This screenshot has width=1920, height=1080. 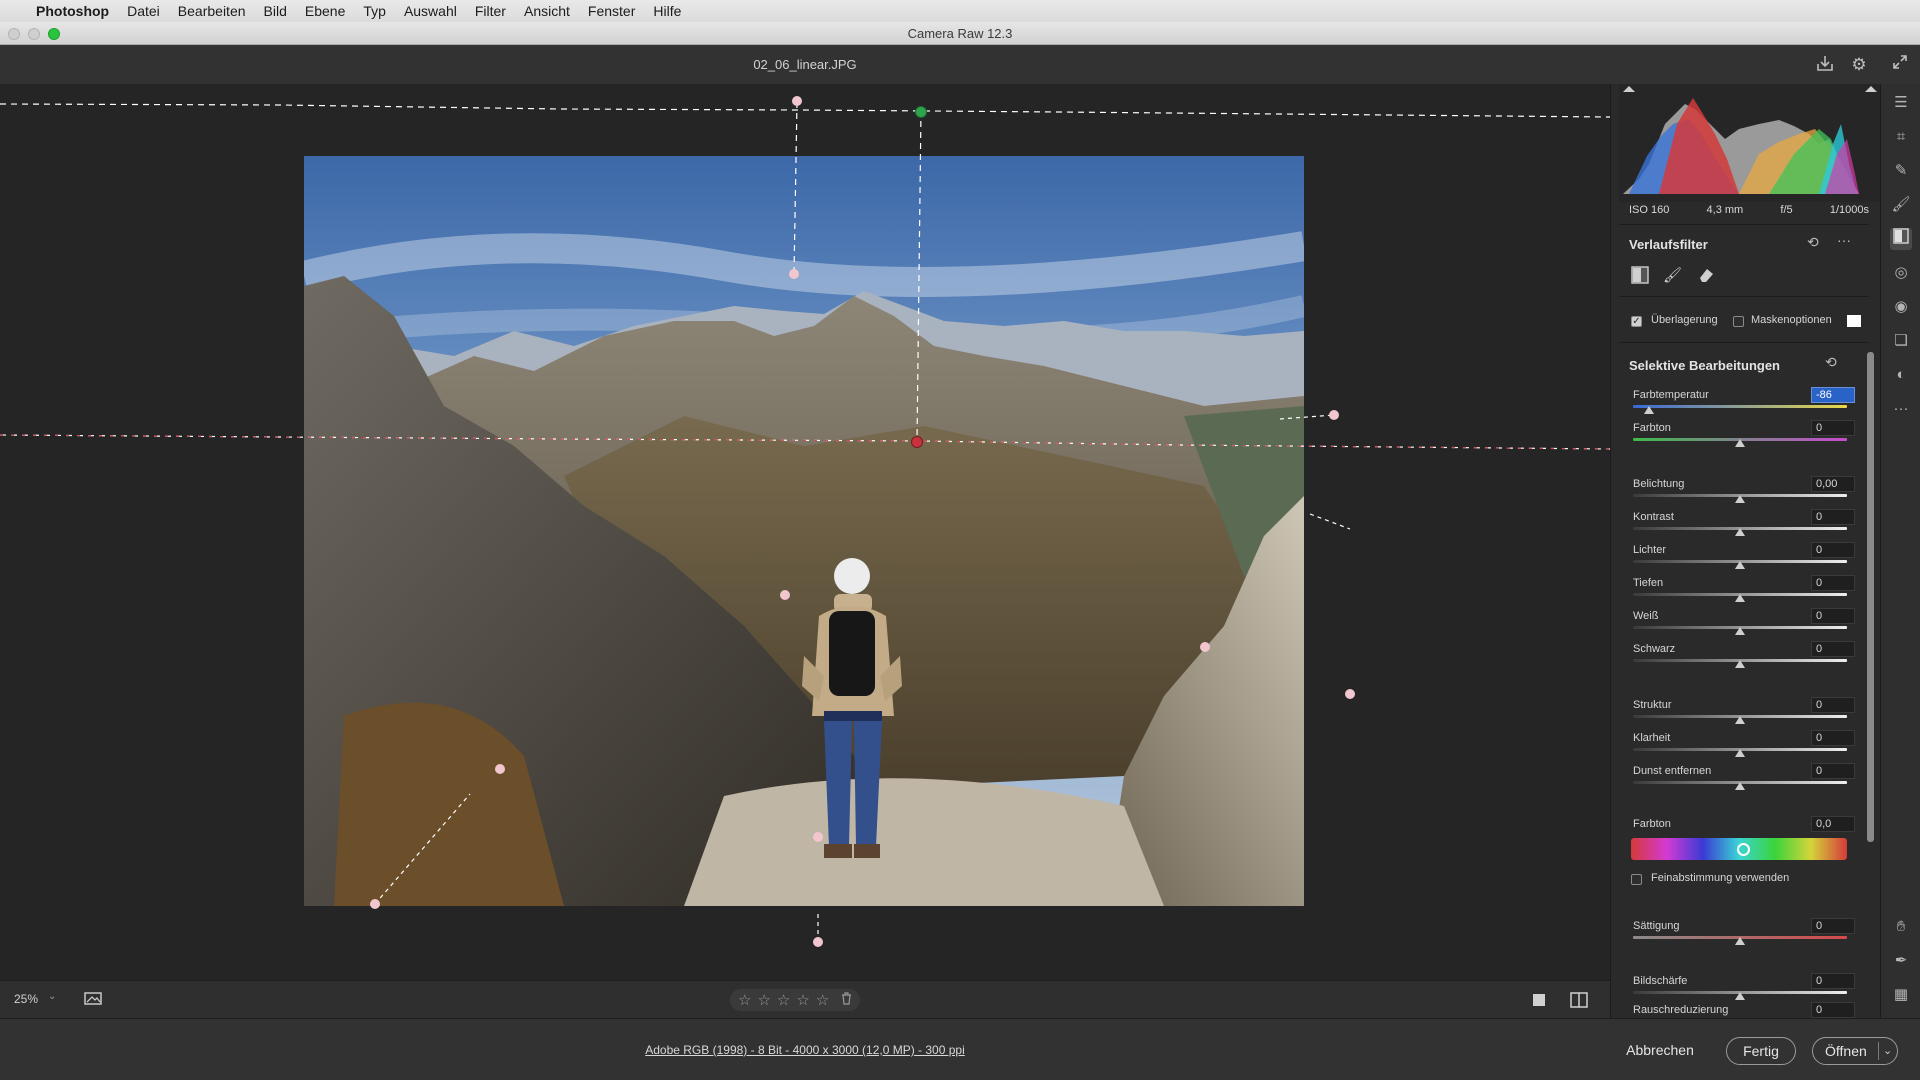 I want to click on slider-farbtemperatur: Farbtemperatur -86, so click(x=1744, y=401).